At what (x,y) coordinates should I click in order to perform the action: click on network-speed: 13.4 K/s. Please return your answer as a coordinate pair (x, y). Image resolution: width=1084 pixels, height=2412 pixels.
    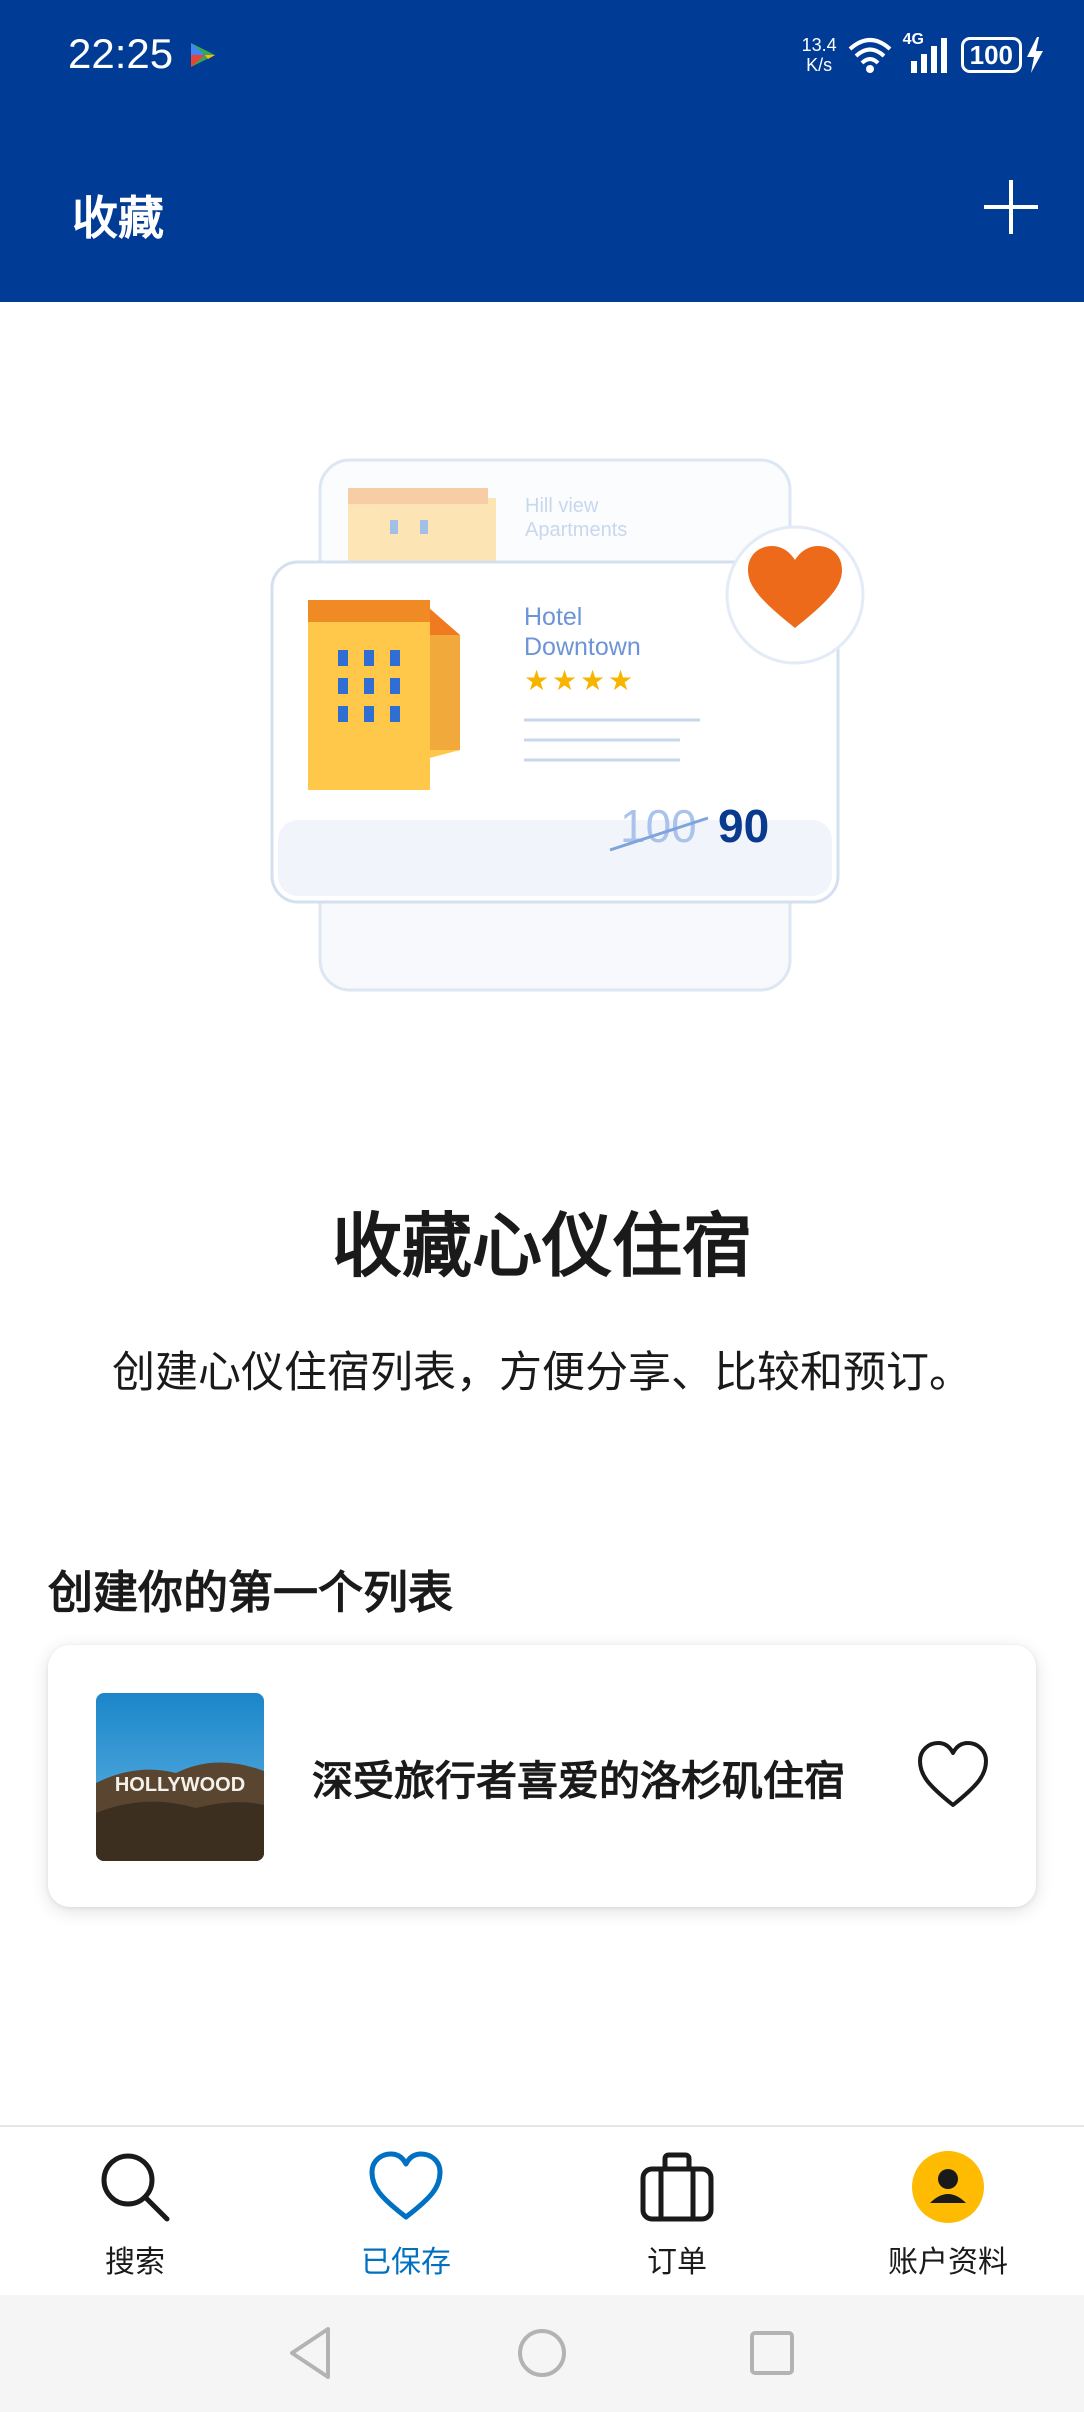
    Looking at the image, I should click on (819, 55).